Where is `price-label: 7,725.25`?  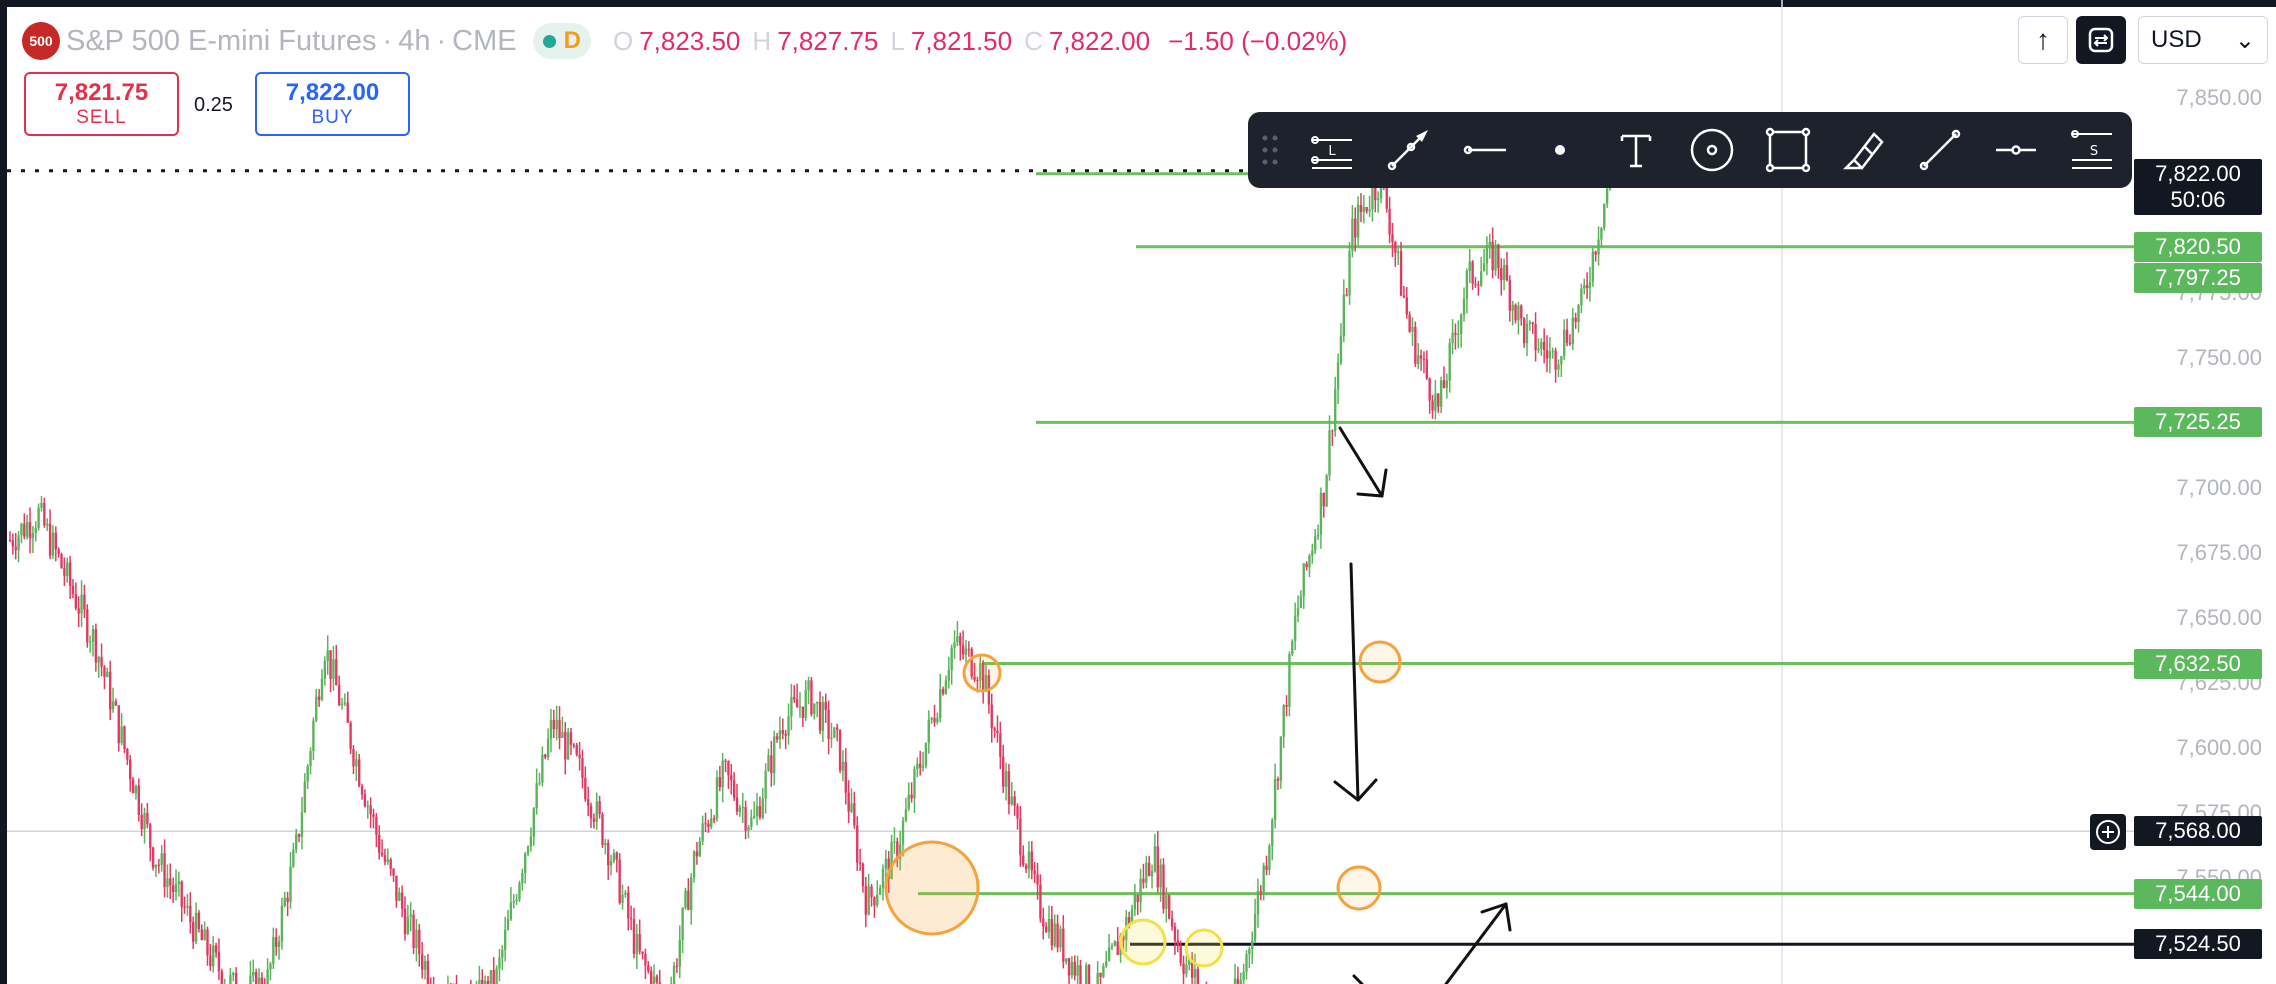 price-label: 7,725.25 is located at coordinates (2198, 422).